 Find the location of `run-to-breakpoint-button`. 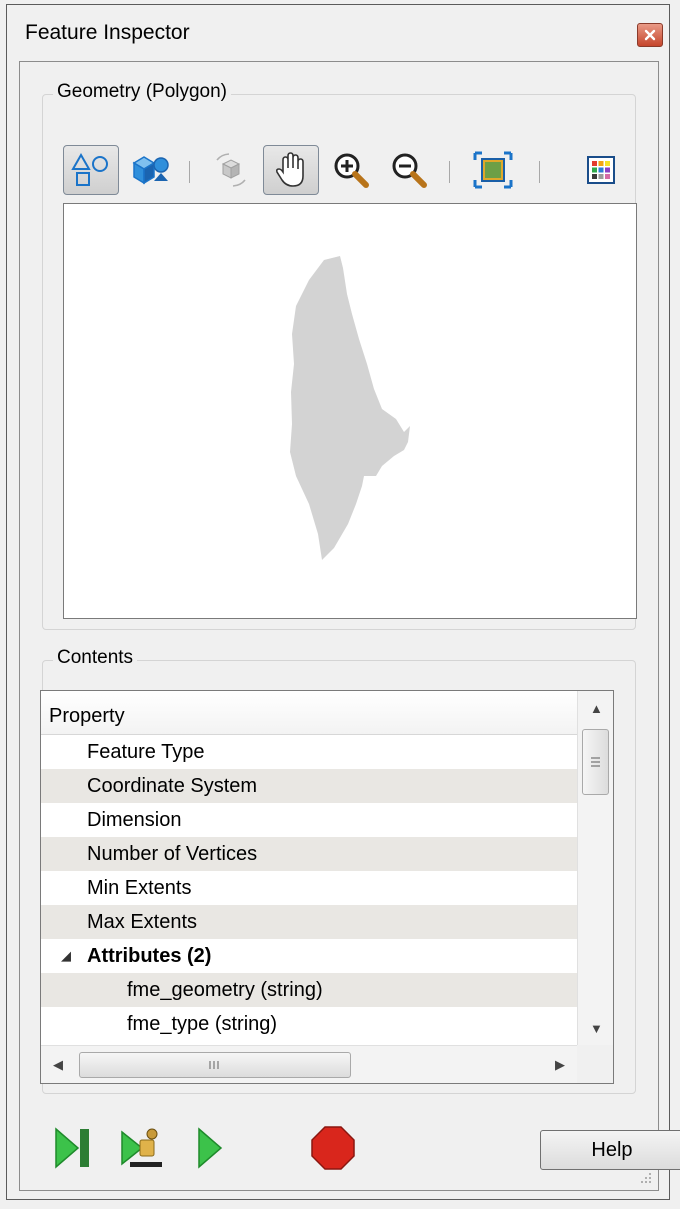

run-to-breakpoint-button is located at coordinates (143, 1148).